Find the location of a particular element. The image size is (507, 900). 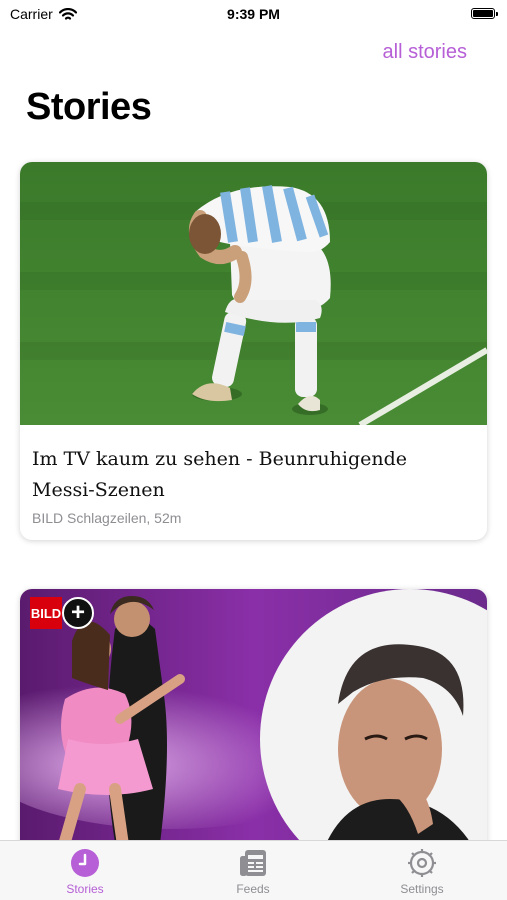

tab-bar: Stories Feeds Settings is located at coordinates (253, 870).